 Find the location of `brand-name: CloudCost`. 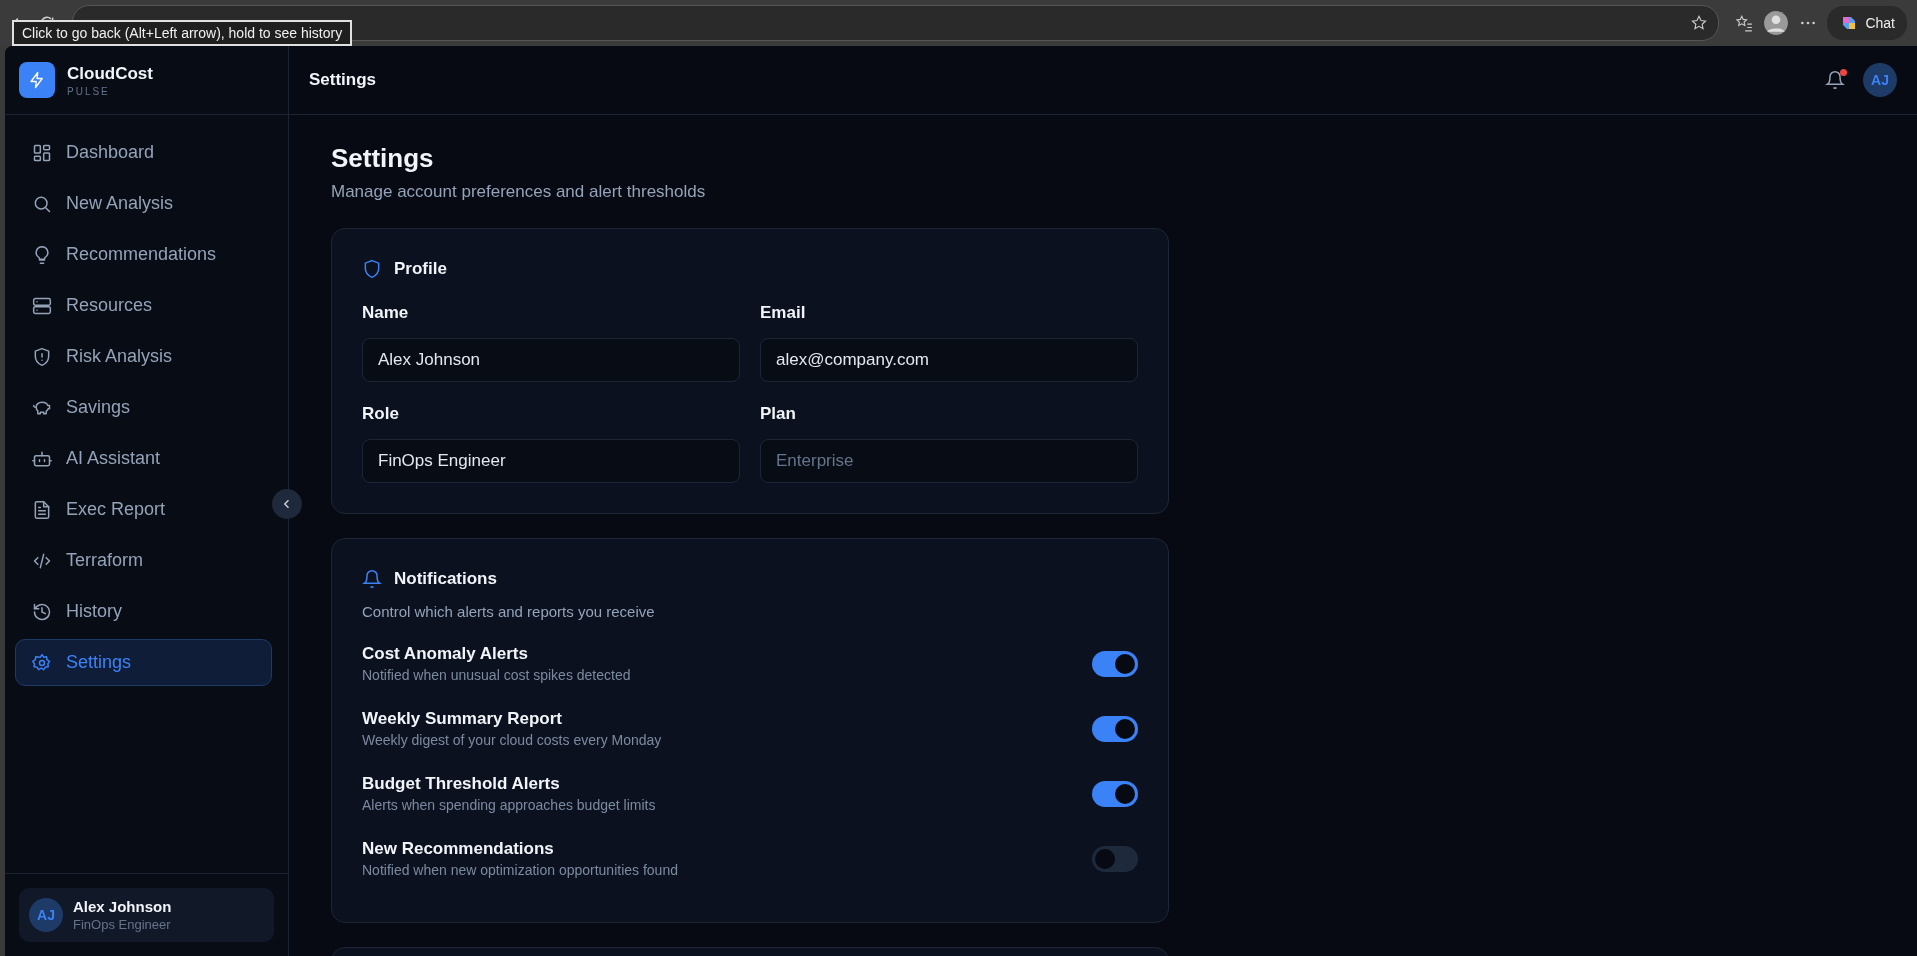

brand-name: CloudCost is located at coordinates (110, 73).